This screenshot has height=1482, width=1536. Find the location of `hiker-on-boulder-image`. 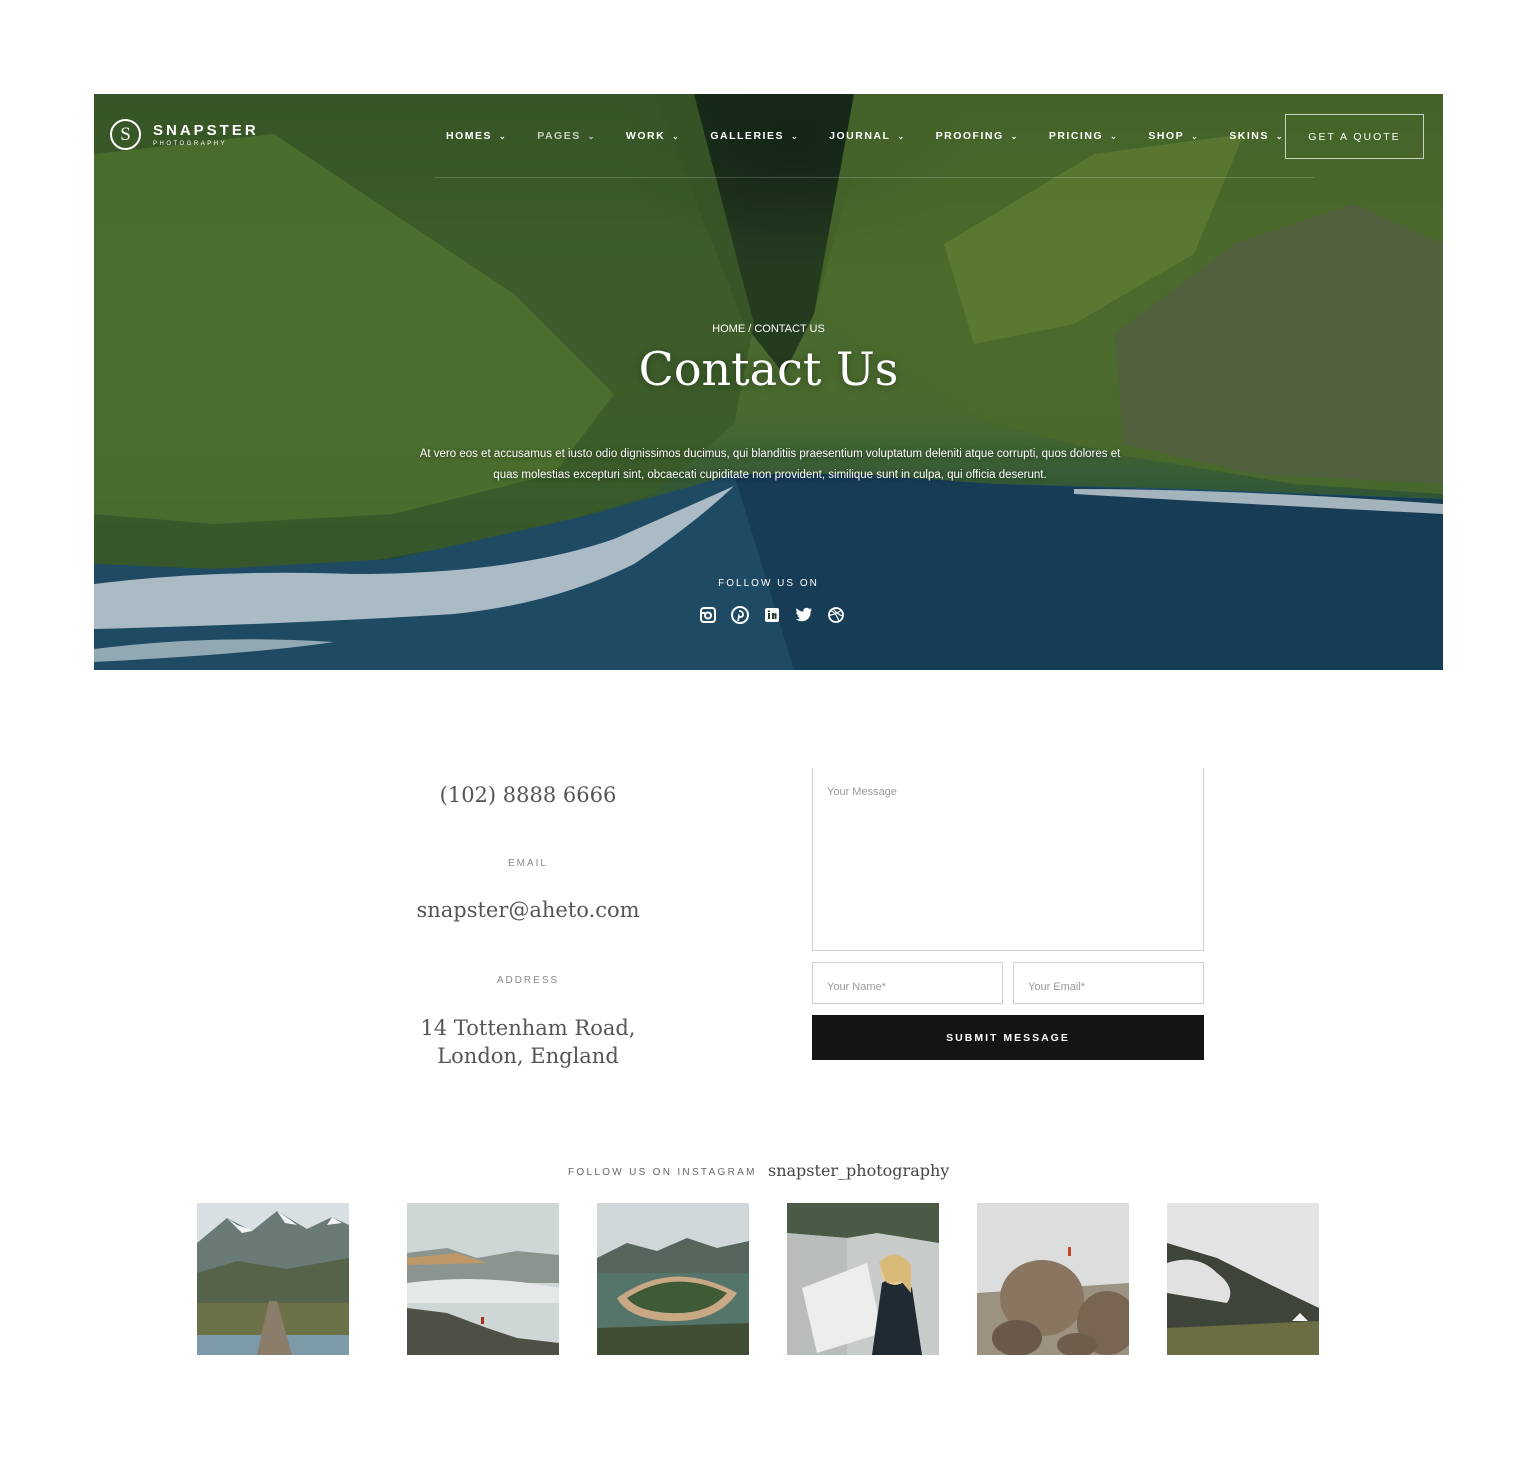

hiker-on-boulder-image is located at coordinates (1053, 1279).